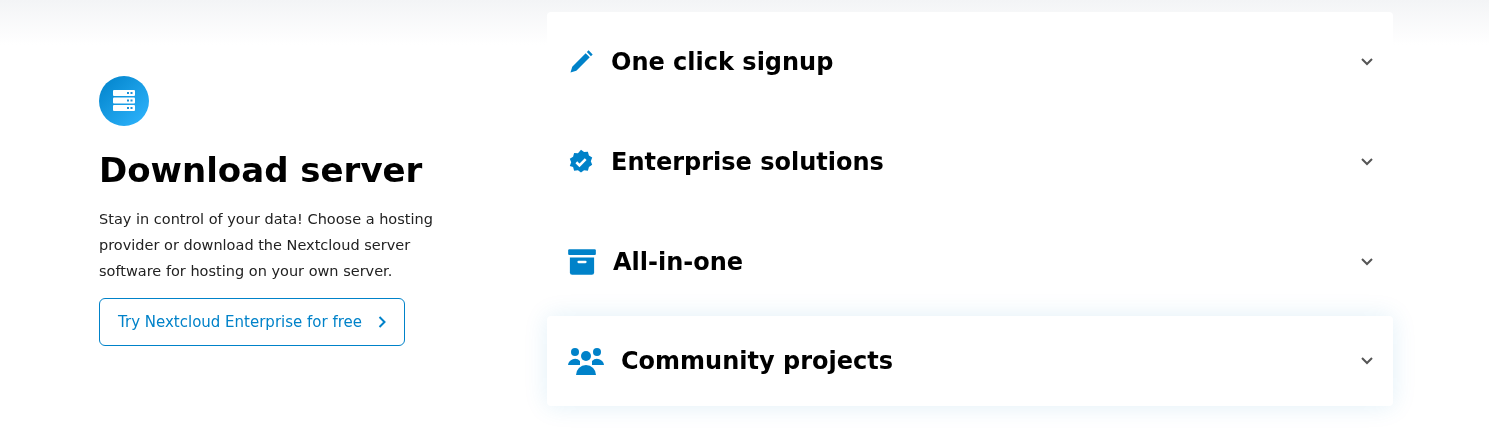 The width and height of the screenshot is (1489, 443). Describe the element at coordinates (586, 361) in the screenshot. I see `people-group-icon` at that location.